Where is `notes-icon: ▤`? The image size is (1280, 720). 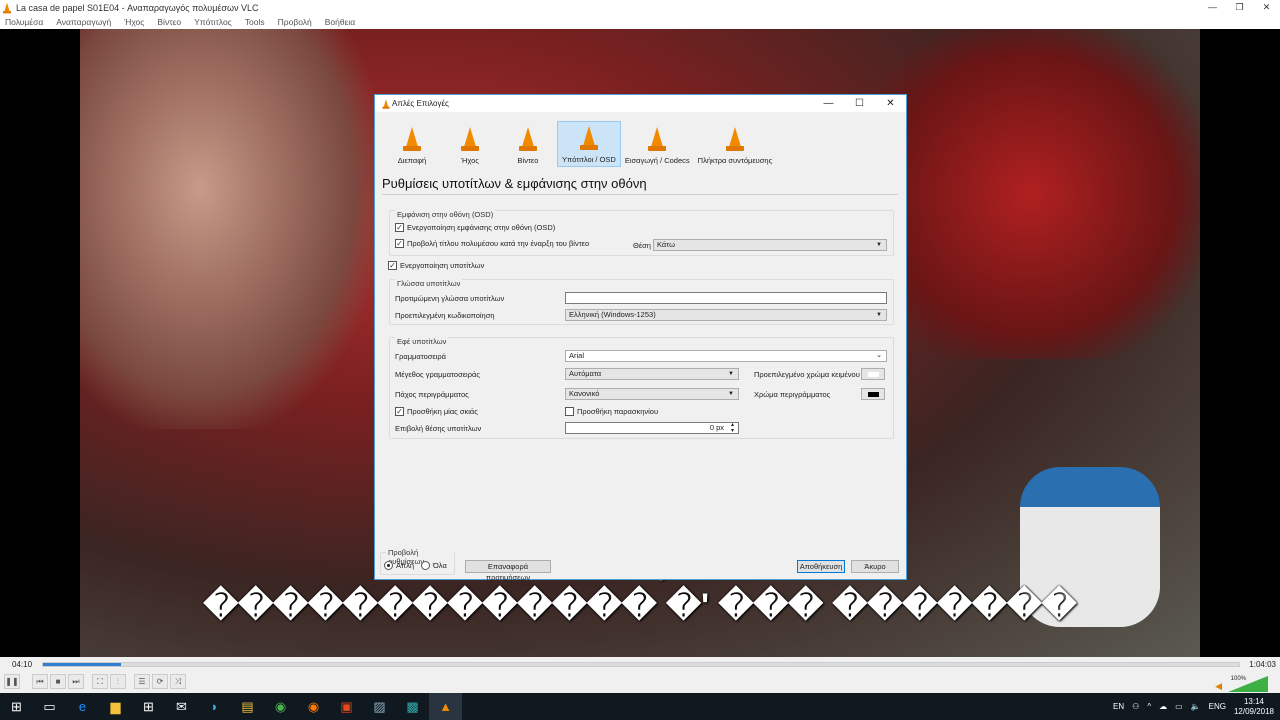 notes-icon: ▤ is located at coordinates (247, 706).